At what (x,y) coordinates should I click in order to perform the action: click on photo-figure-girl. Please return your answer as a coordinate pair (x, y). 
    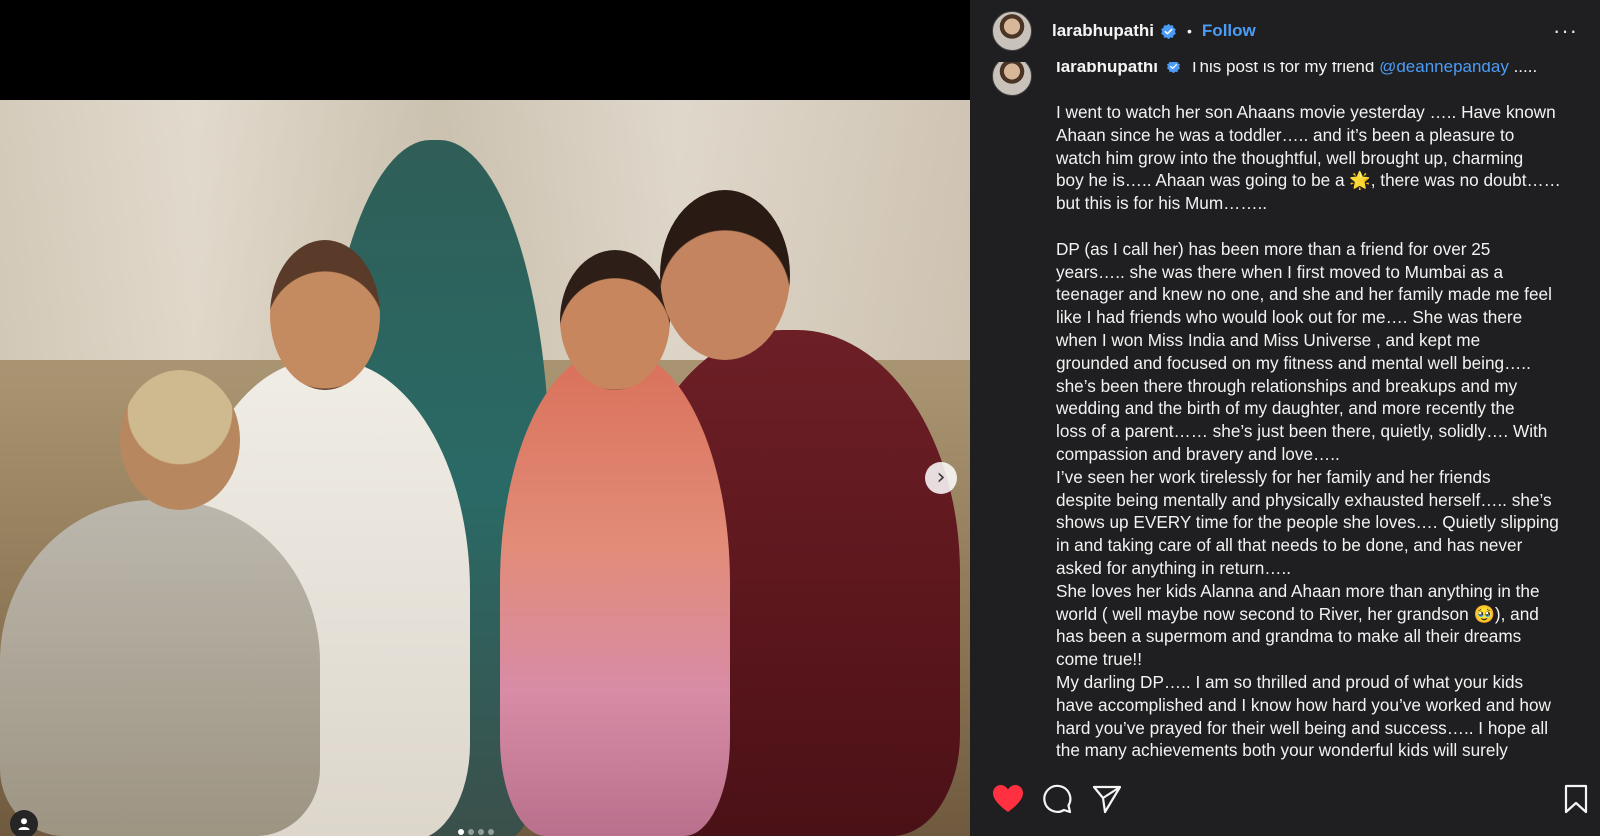
    Looking at the image, I should click on (615, 593).